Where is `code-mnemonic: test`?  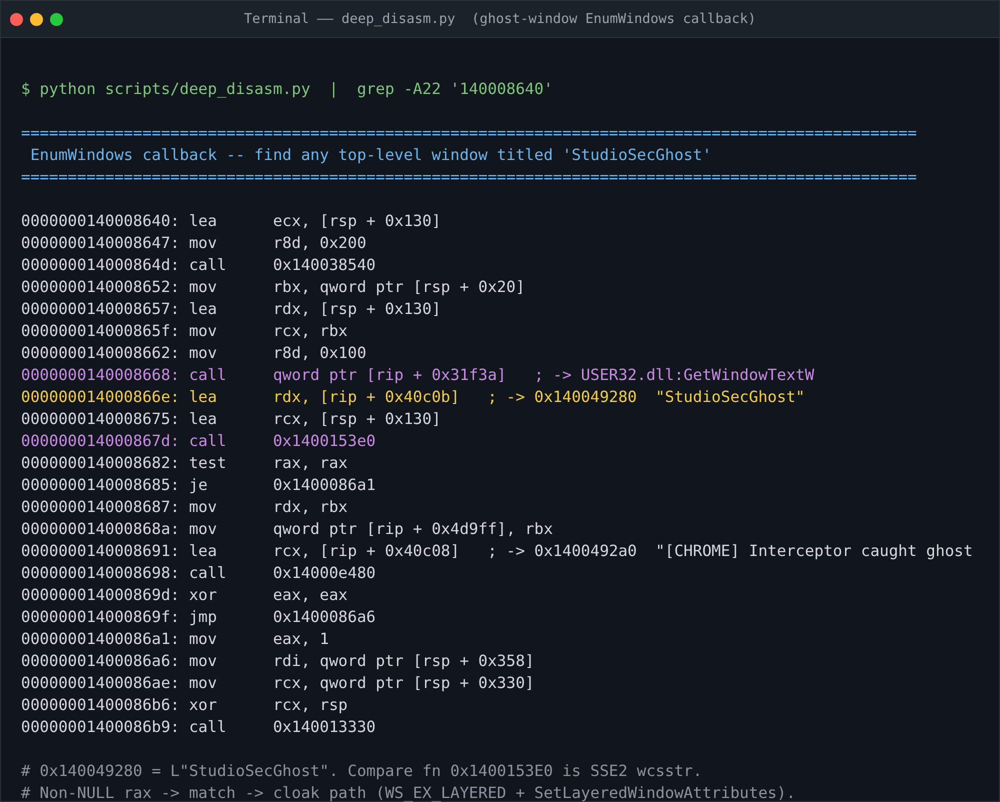 code-mnemonic: test is located at coordinates (207, 463).